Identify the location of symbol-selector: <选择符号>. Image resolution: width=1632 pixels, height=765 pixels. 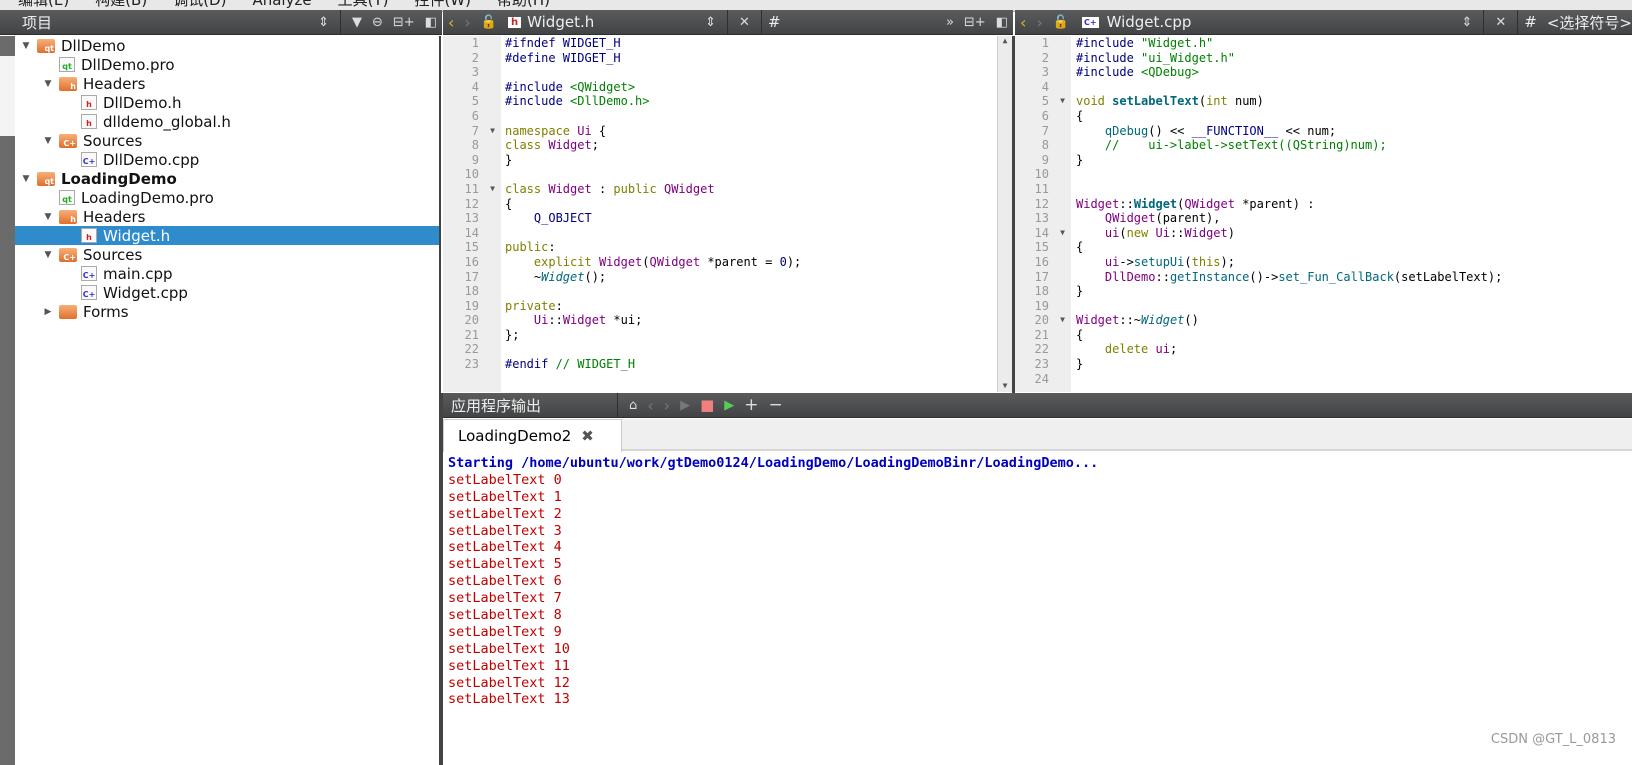
(1589, 22).